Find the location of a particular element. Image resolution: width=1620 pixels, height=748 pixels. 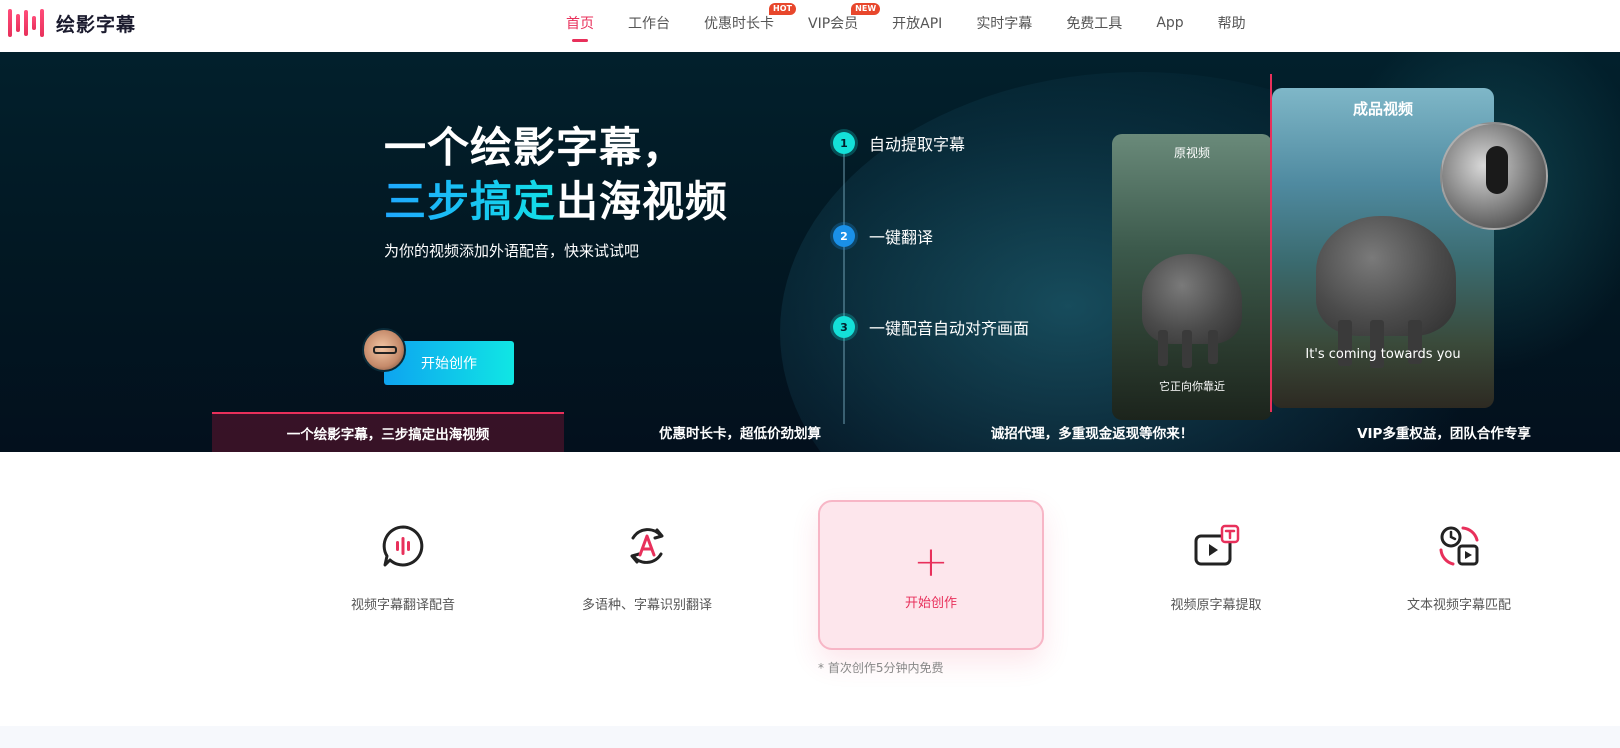

feature-label: 视频原字幕提取 is located at coordinates (1216, 605).